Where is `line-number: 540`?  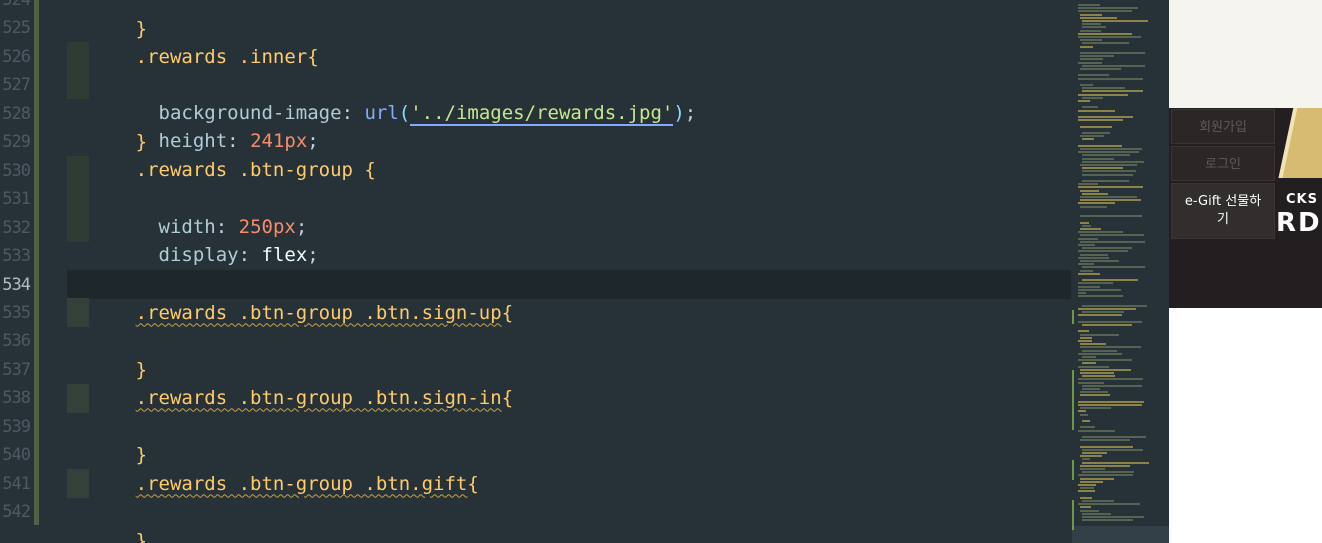 line-number: 540 is located at coordinates (16, 455).